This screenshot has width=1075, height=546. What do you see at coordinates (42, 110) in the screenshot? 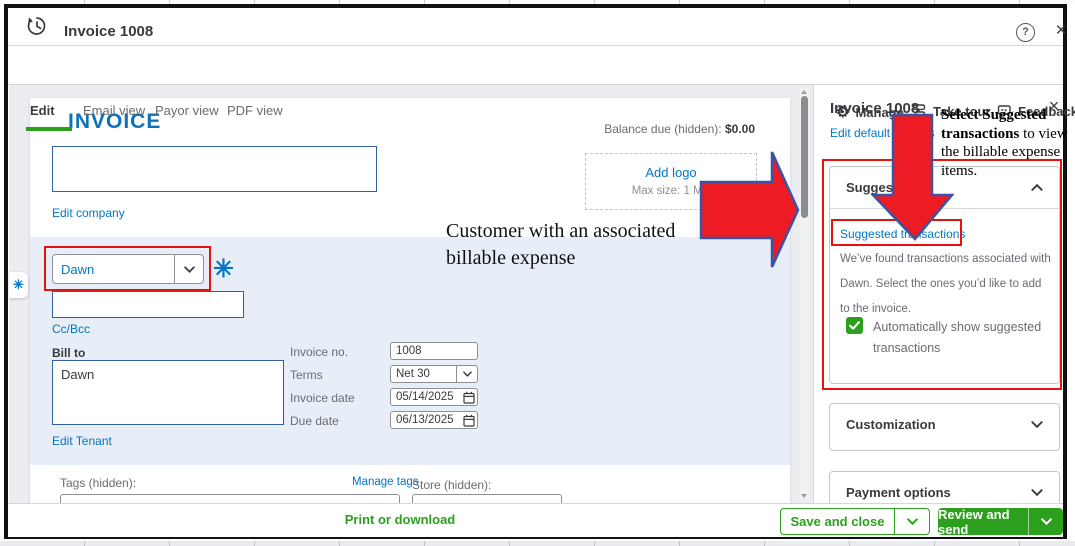
I see `tab-edit: Edit` at bounding box center [42, 110].